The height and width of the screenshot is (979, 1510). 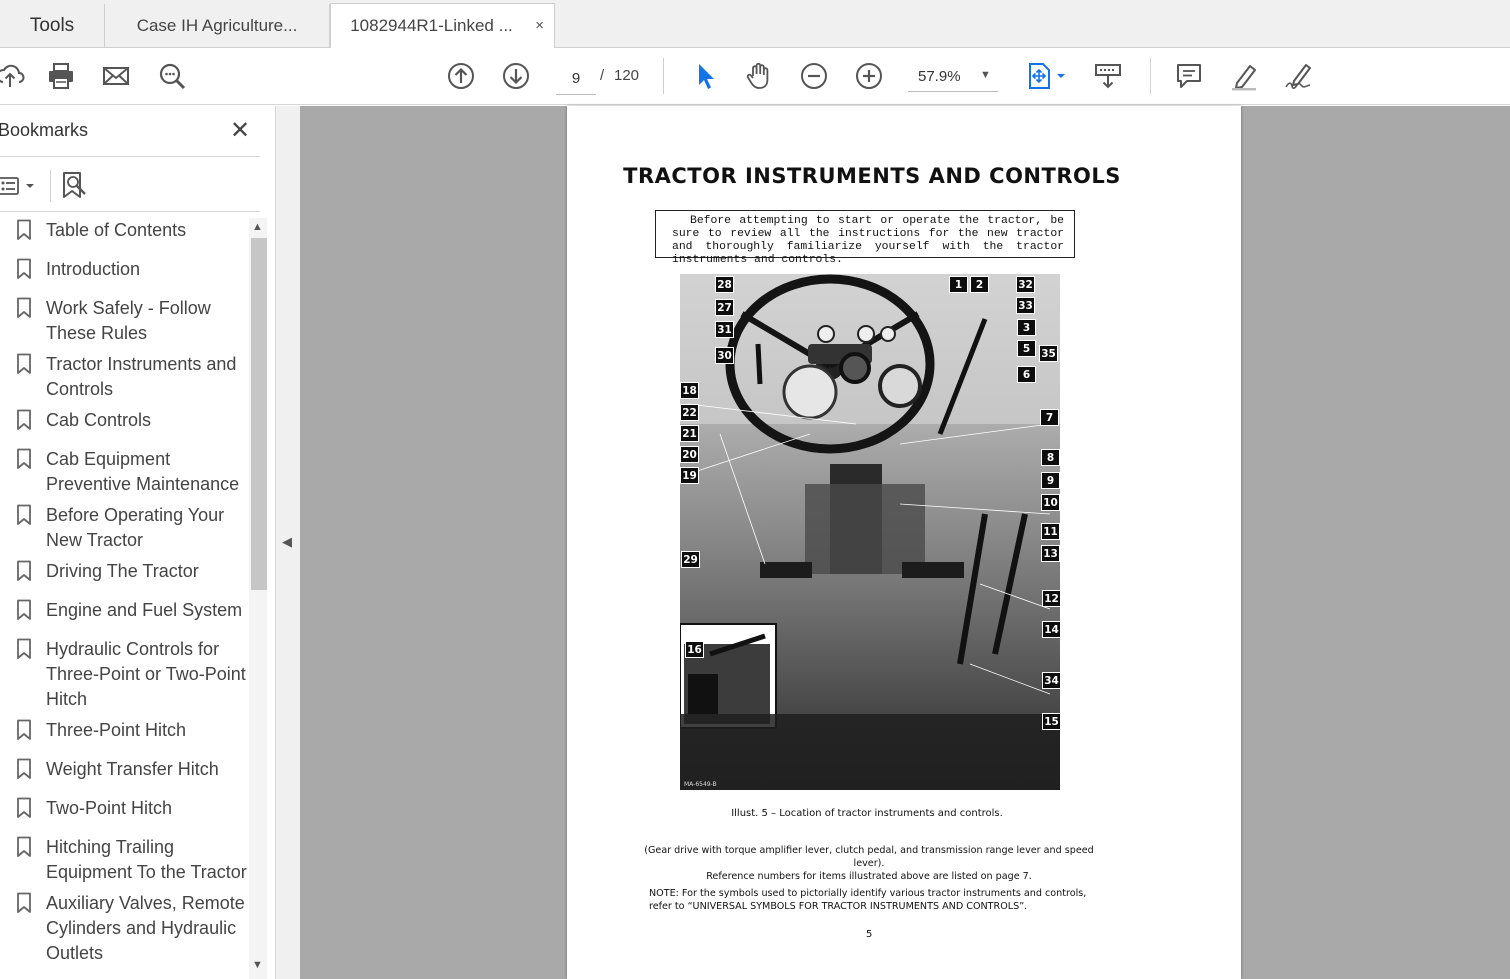 I want to click on bookmark-label: Before Operating Your New Tractor, so click(x=135, y=527).